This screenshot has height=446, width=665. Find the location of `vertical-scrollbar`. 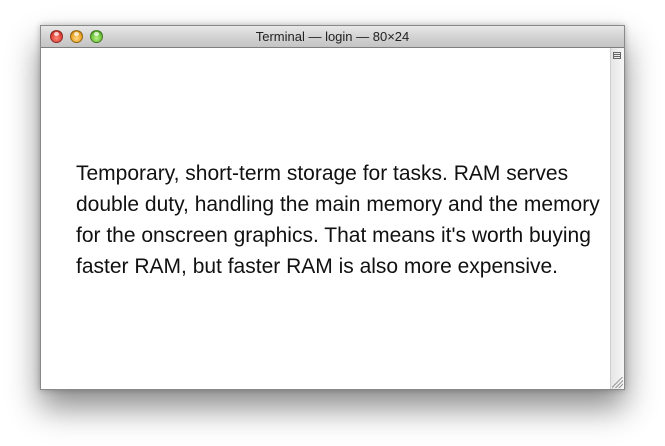

vertical-scrollbar is located at coordinates (617, 218).